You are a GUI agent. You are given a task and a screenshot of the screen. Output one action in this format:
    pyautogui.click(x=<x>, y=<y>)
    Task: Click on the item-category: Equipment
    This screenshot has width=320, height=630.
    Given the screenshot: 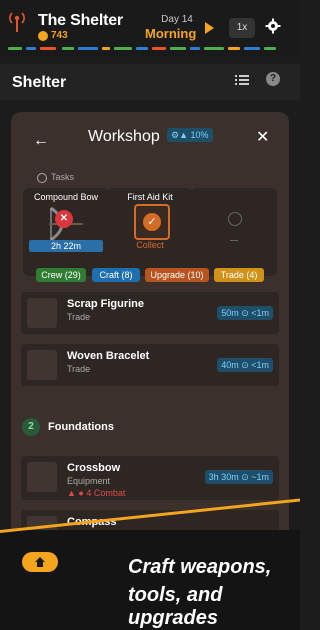 What is the action you would take?
    pyautogui.click(x=89, y=481)
    